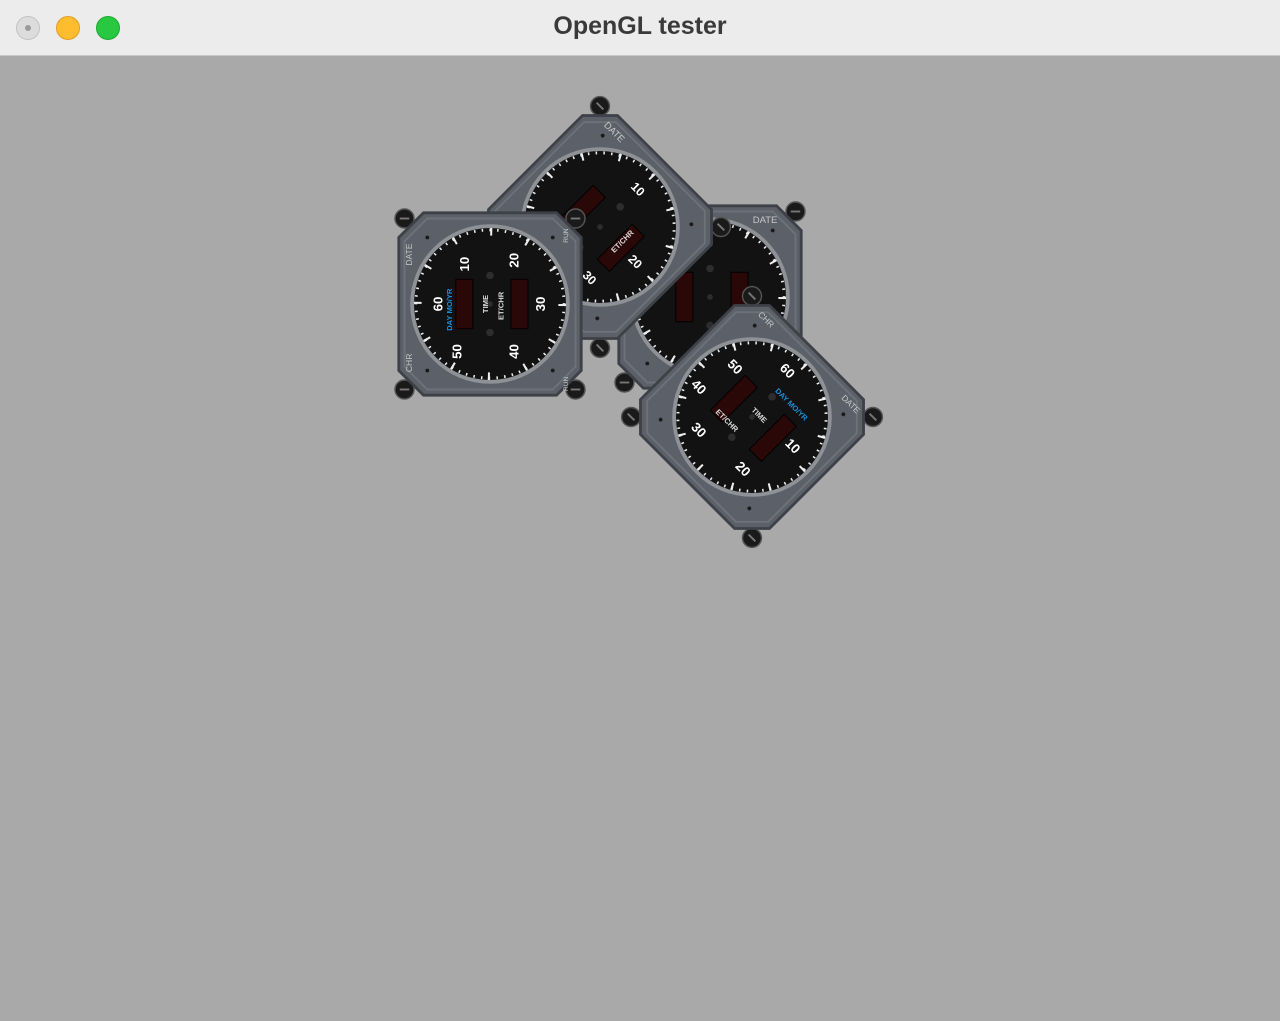 The width and height of the screenshot is (1280, 1021). I want to click on title-bar: OpenGL tester, so click(640, 28).